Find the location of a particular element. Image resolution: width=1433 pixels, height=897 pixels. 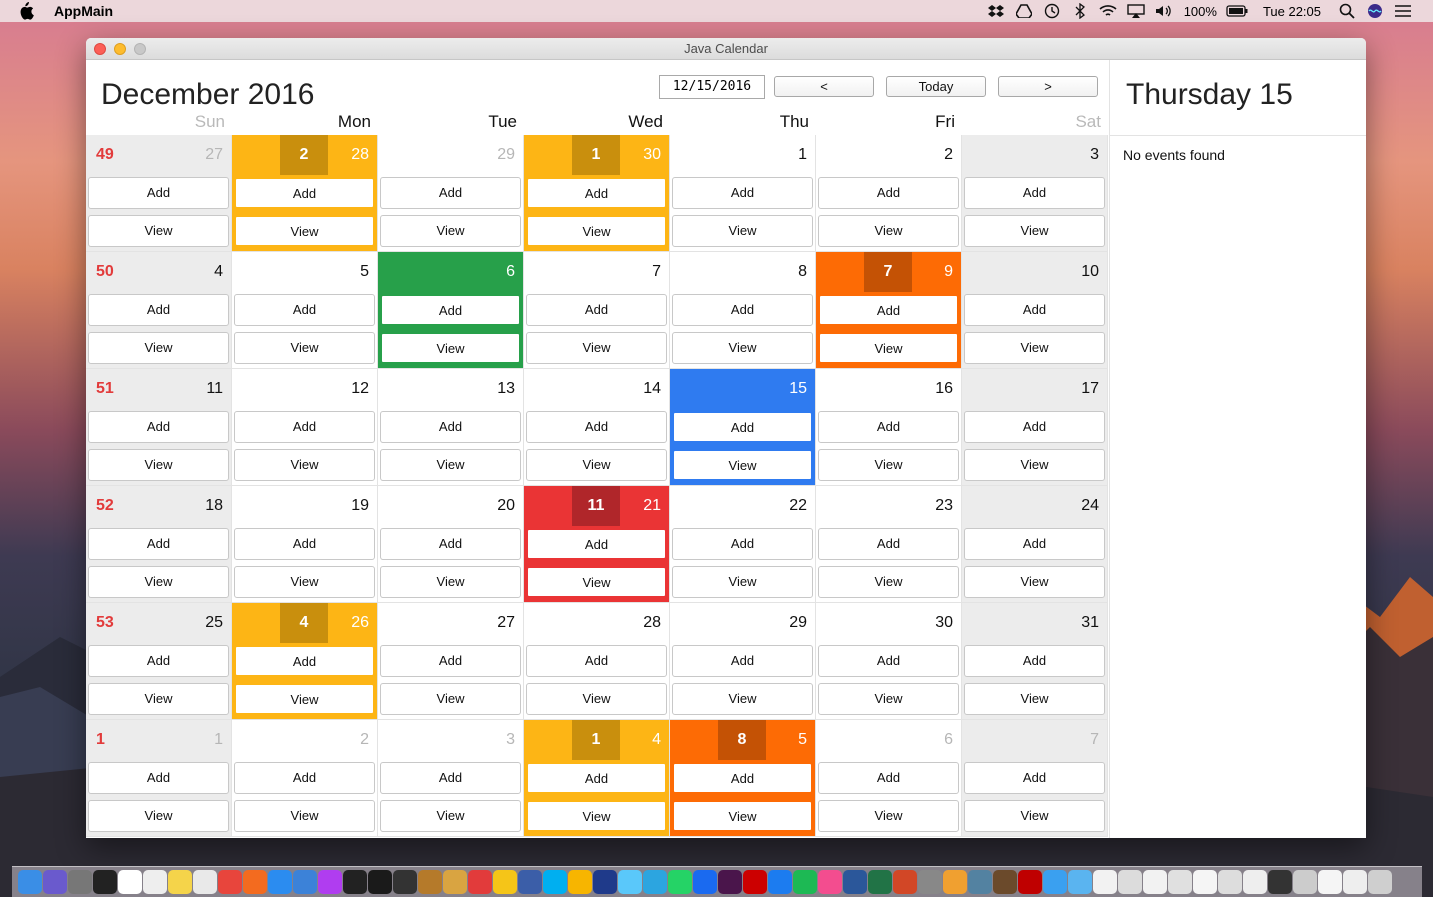

day-cell: 10 Add View is located at coordinates (1035, 310).